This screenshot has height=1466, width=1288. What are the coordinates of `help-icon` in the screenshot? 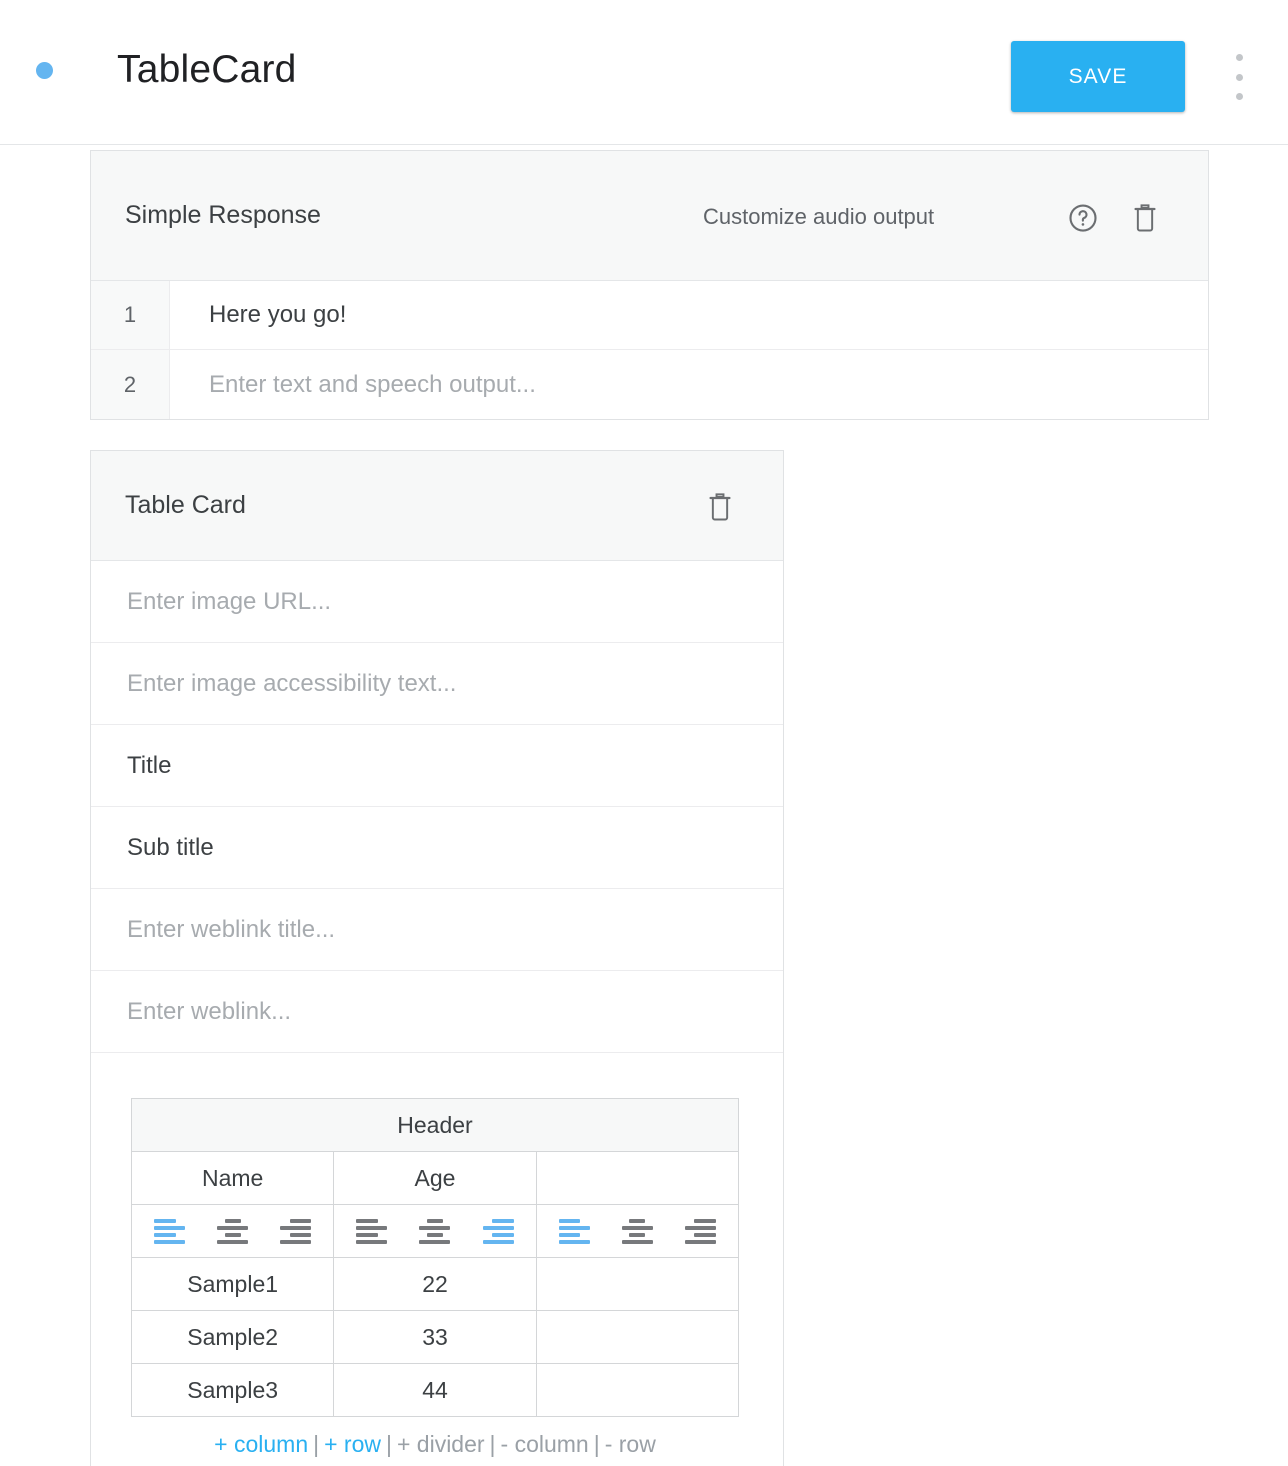 It's located at (1083, 218).